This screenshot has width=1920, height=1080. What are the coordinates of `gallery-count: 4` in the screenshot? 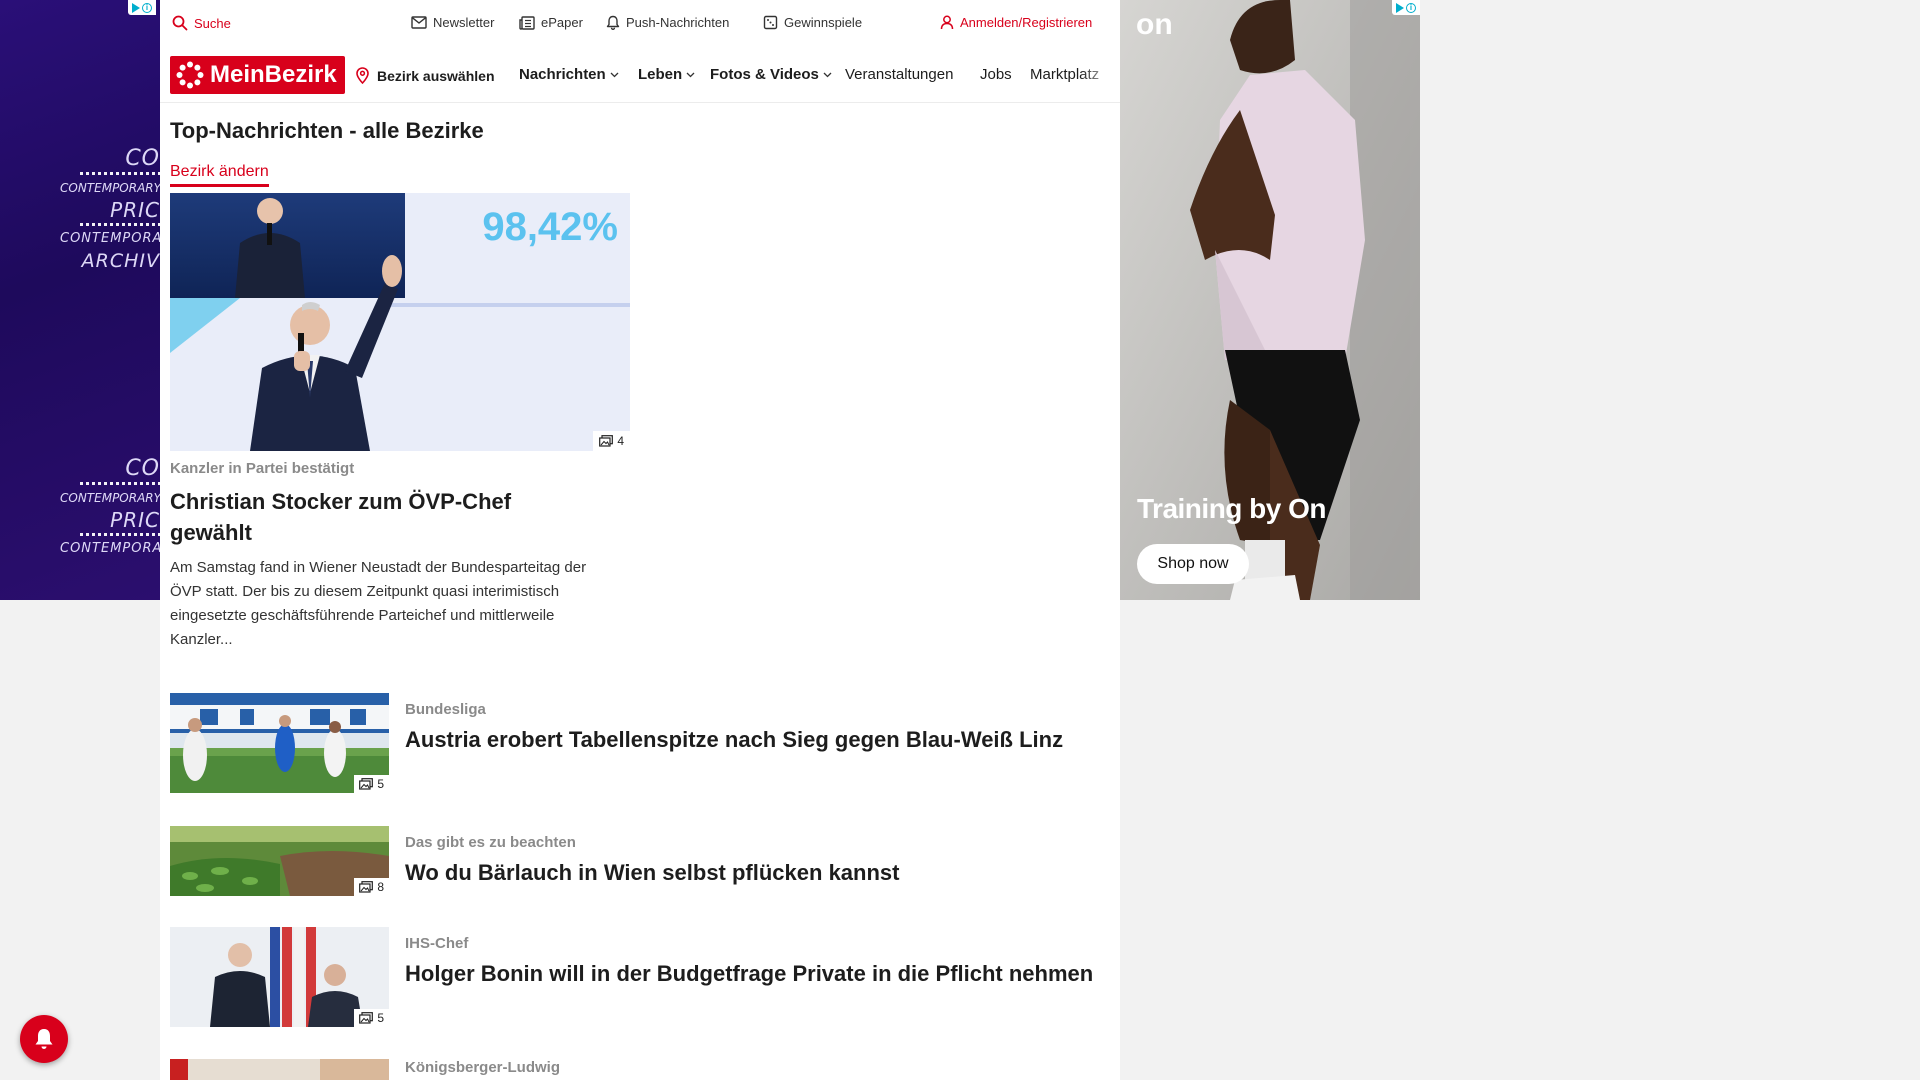 It's located at (620, 441).